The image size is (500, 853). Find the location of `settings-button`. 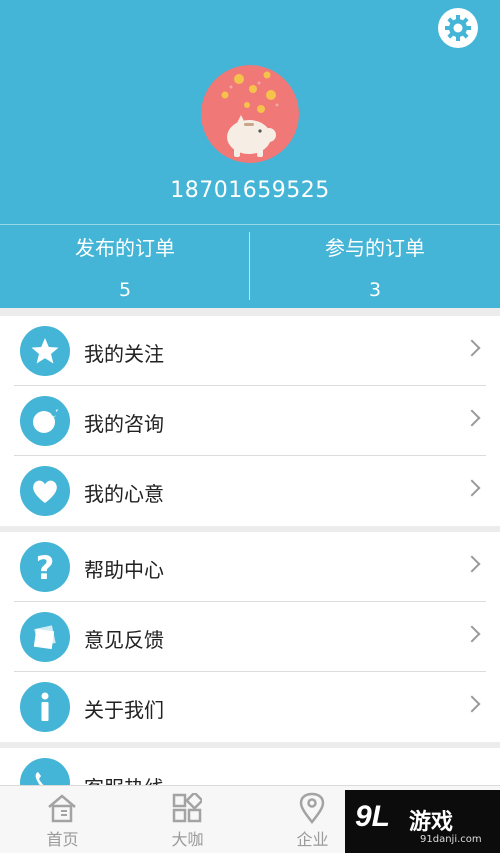

settings-button is located at coordinates (458, 28).